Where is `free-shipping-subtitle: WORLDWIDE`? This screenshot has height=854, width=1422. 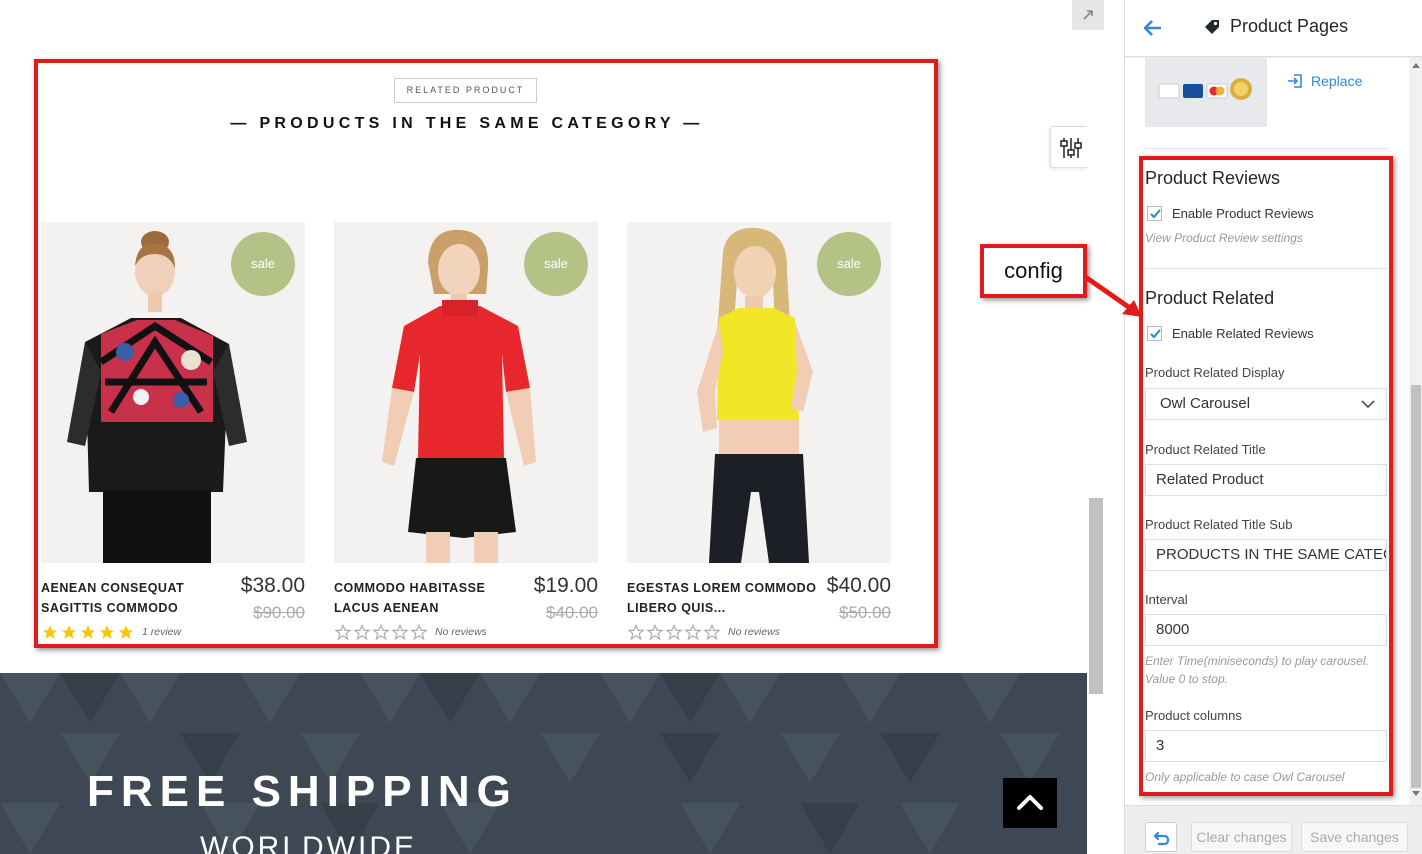
free-shipping-subtitle: WORLDWIDE is located at coordinates (308, 842).